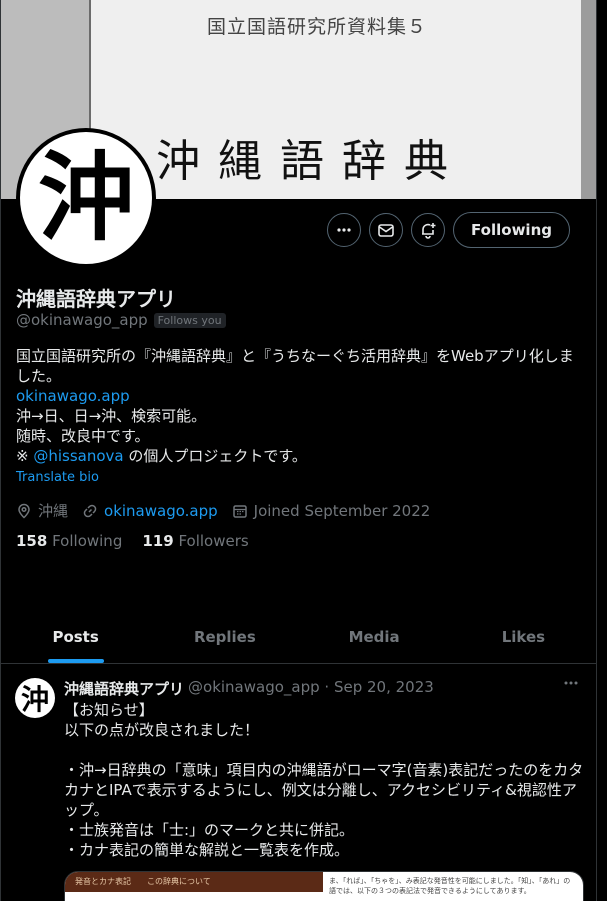  I want to click on profile-tabs: Posts Replies Media Likes, so click(298, 638).